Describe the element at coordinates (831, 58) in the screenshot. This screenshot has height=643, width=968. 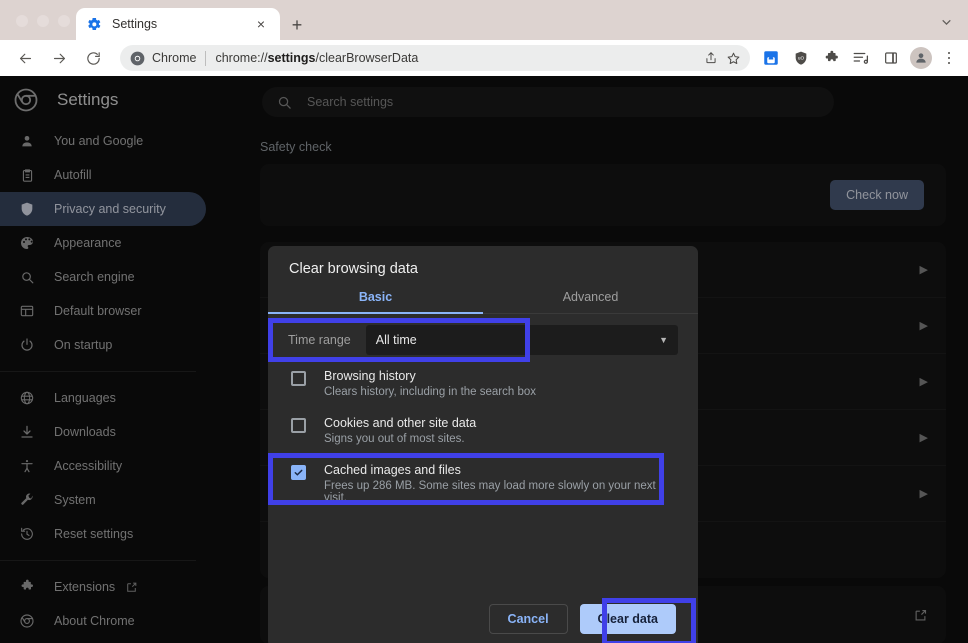
I see `puzzle-extensions-icon` at that location.